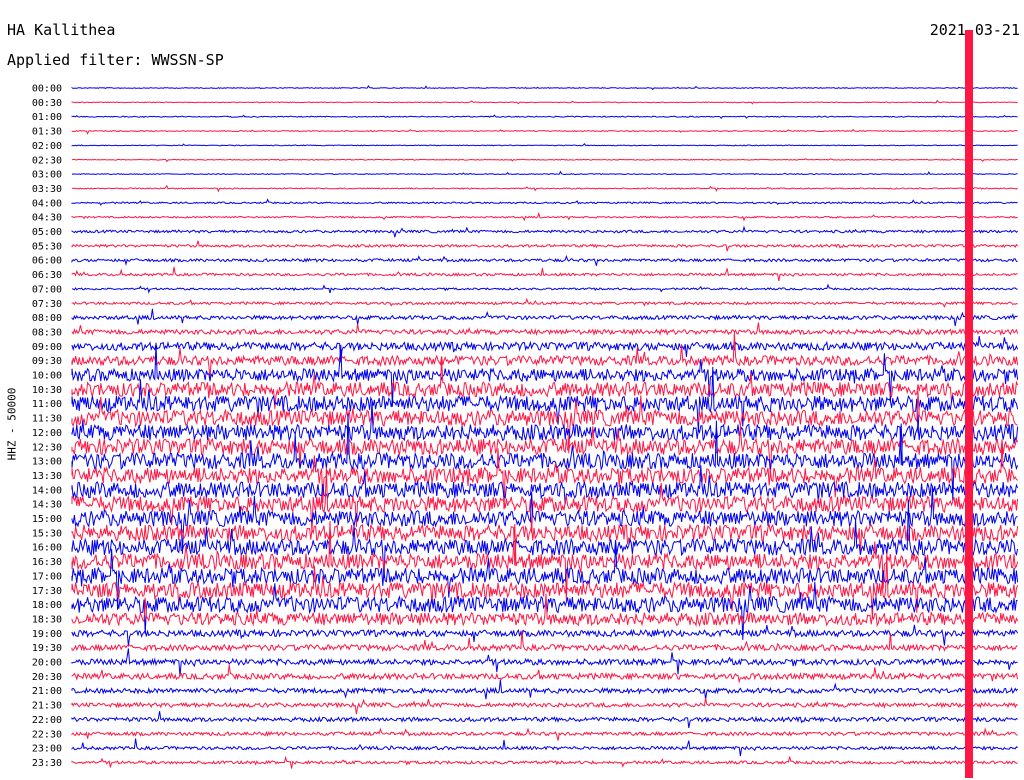 Image resolution: width=1024 pixels, height=780 pixels. Describe the element at coordinates (47, 749) in the screenshot. I see `row-label: 23:00` at that location.